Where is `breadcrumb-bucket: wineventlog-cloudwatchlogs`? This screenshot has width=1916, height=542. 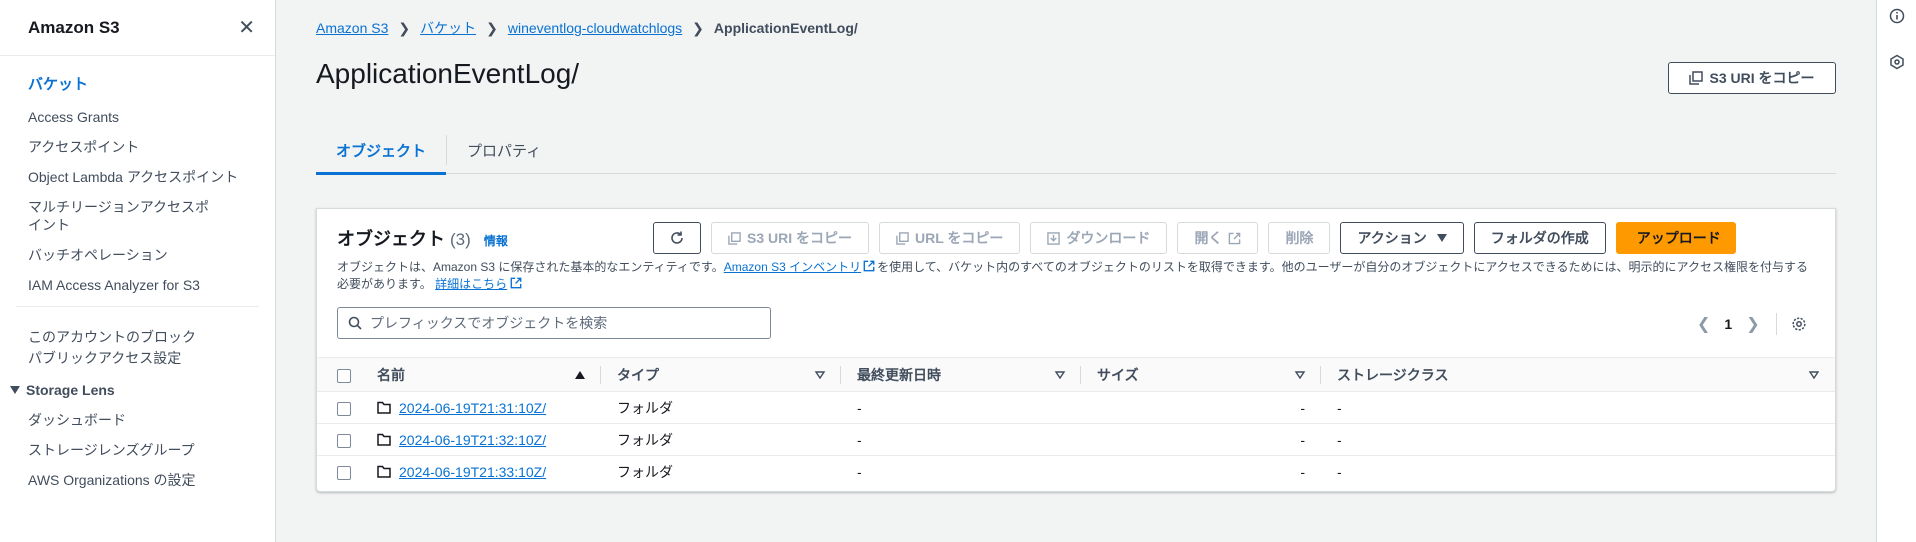 breadcrumb-bucket: wineventlog-cloudwatchlogs is located at coordinates (595, 28).